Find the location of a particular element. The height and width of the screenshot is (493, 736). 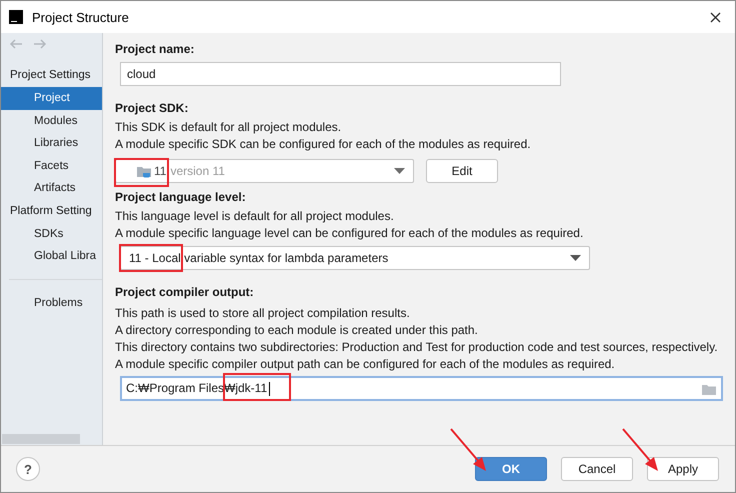

window-title: Project Structure is located at coordinates (81, 17).